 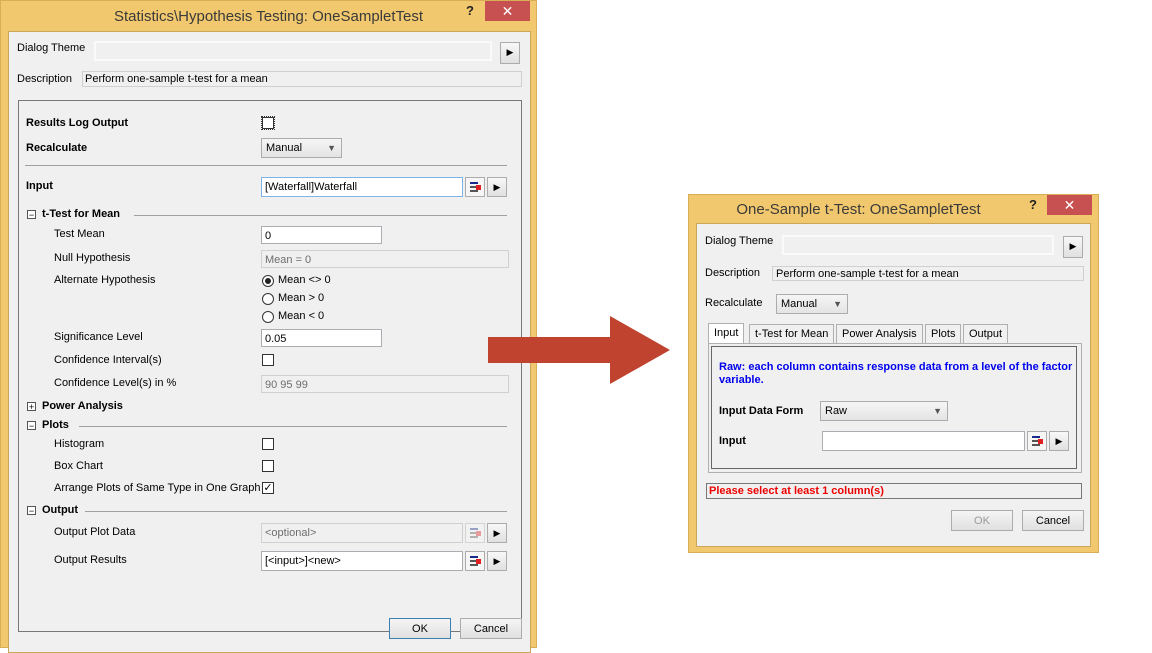 What do you see at coordinates (98, 337) in the screenshot?
I see `significance-label: Significance Level` at bounding box center [98, 337].